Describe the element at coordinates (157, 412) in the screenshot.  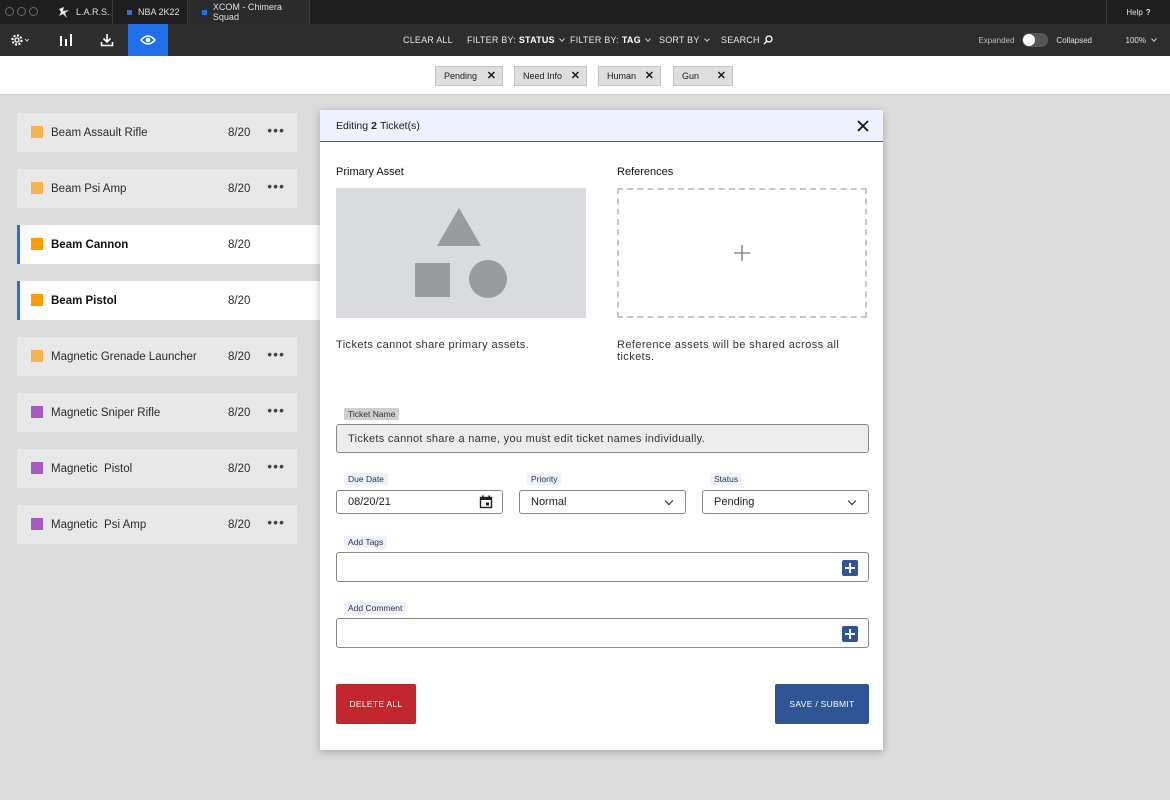
I see `list-item: Magnetic Sniper Rifle 8/20 •••` at that location.